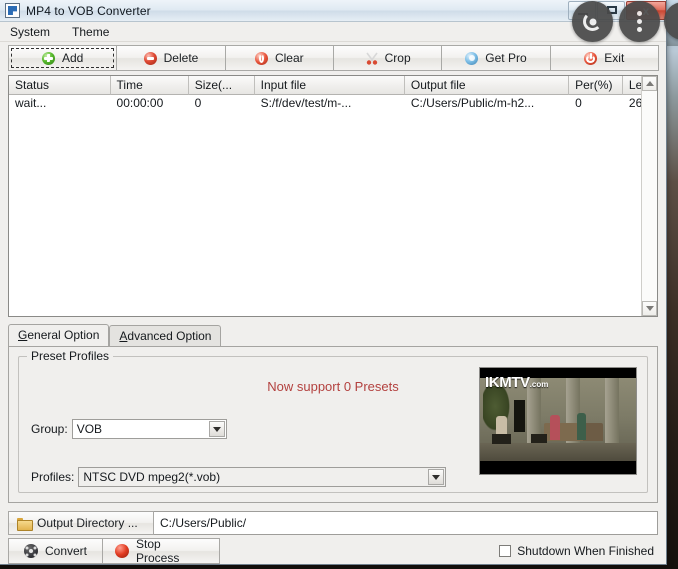 The height and width of the screenshot is (569, 678). Describe the element at coordinates (48, 58) in the screenshot. I see `add-green-icon` at that location.